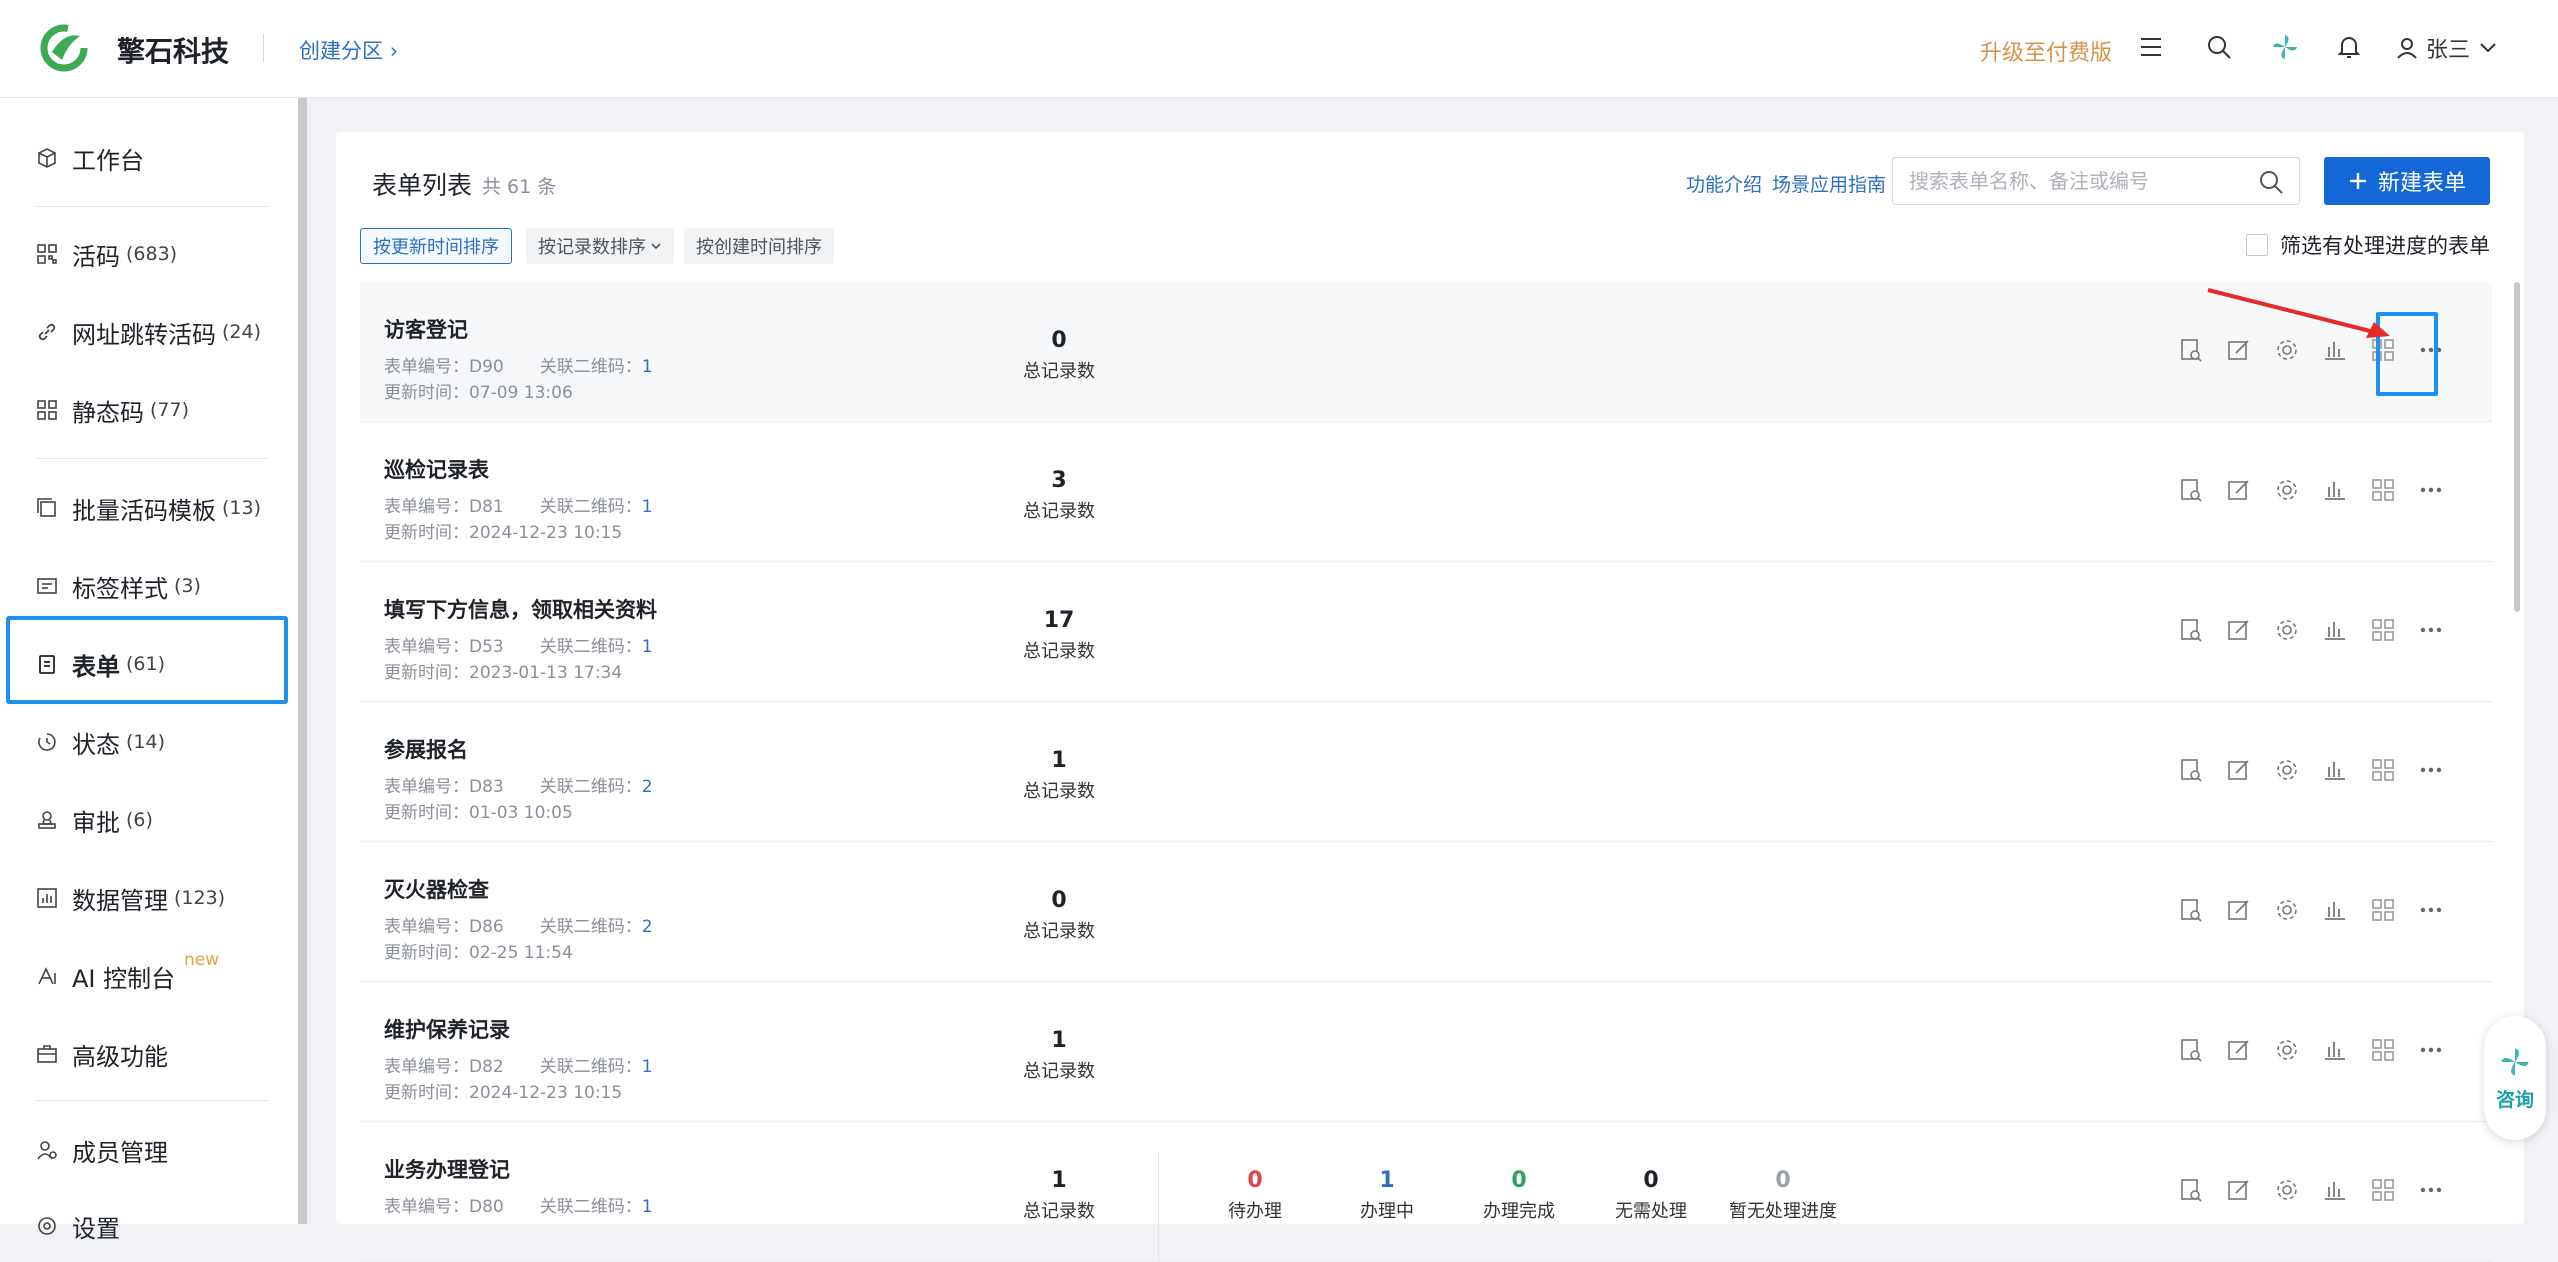 This screenshot has width=2558, height=1262. What do you see at coordinates (447, 1029) in the screenshot?
I see `form-name: 维护保养记录` at bounding box center [447, 1029].